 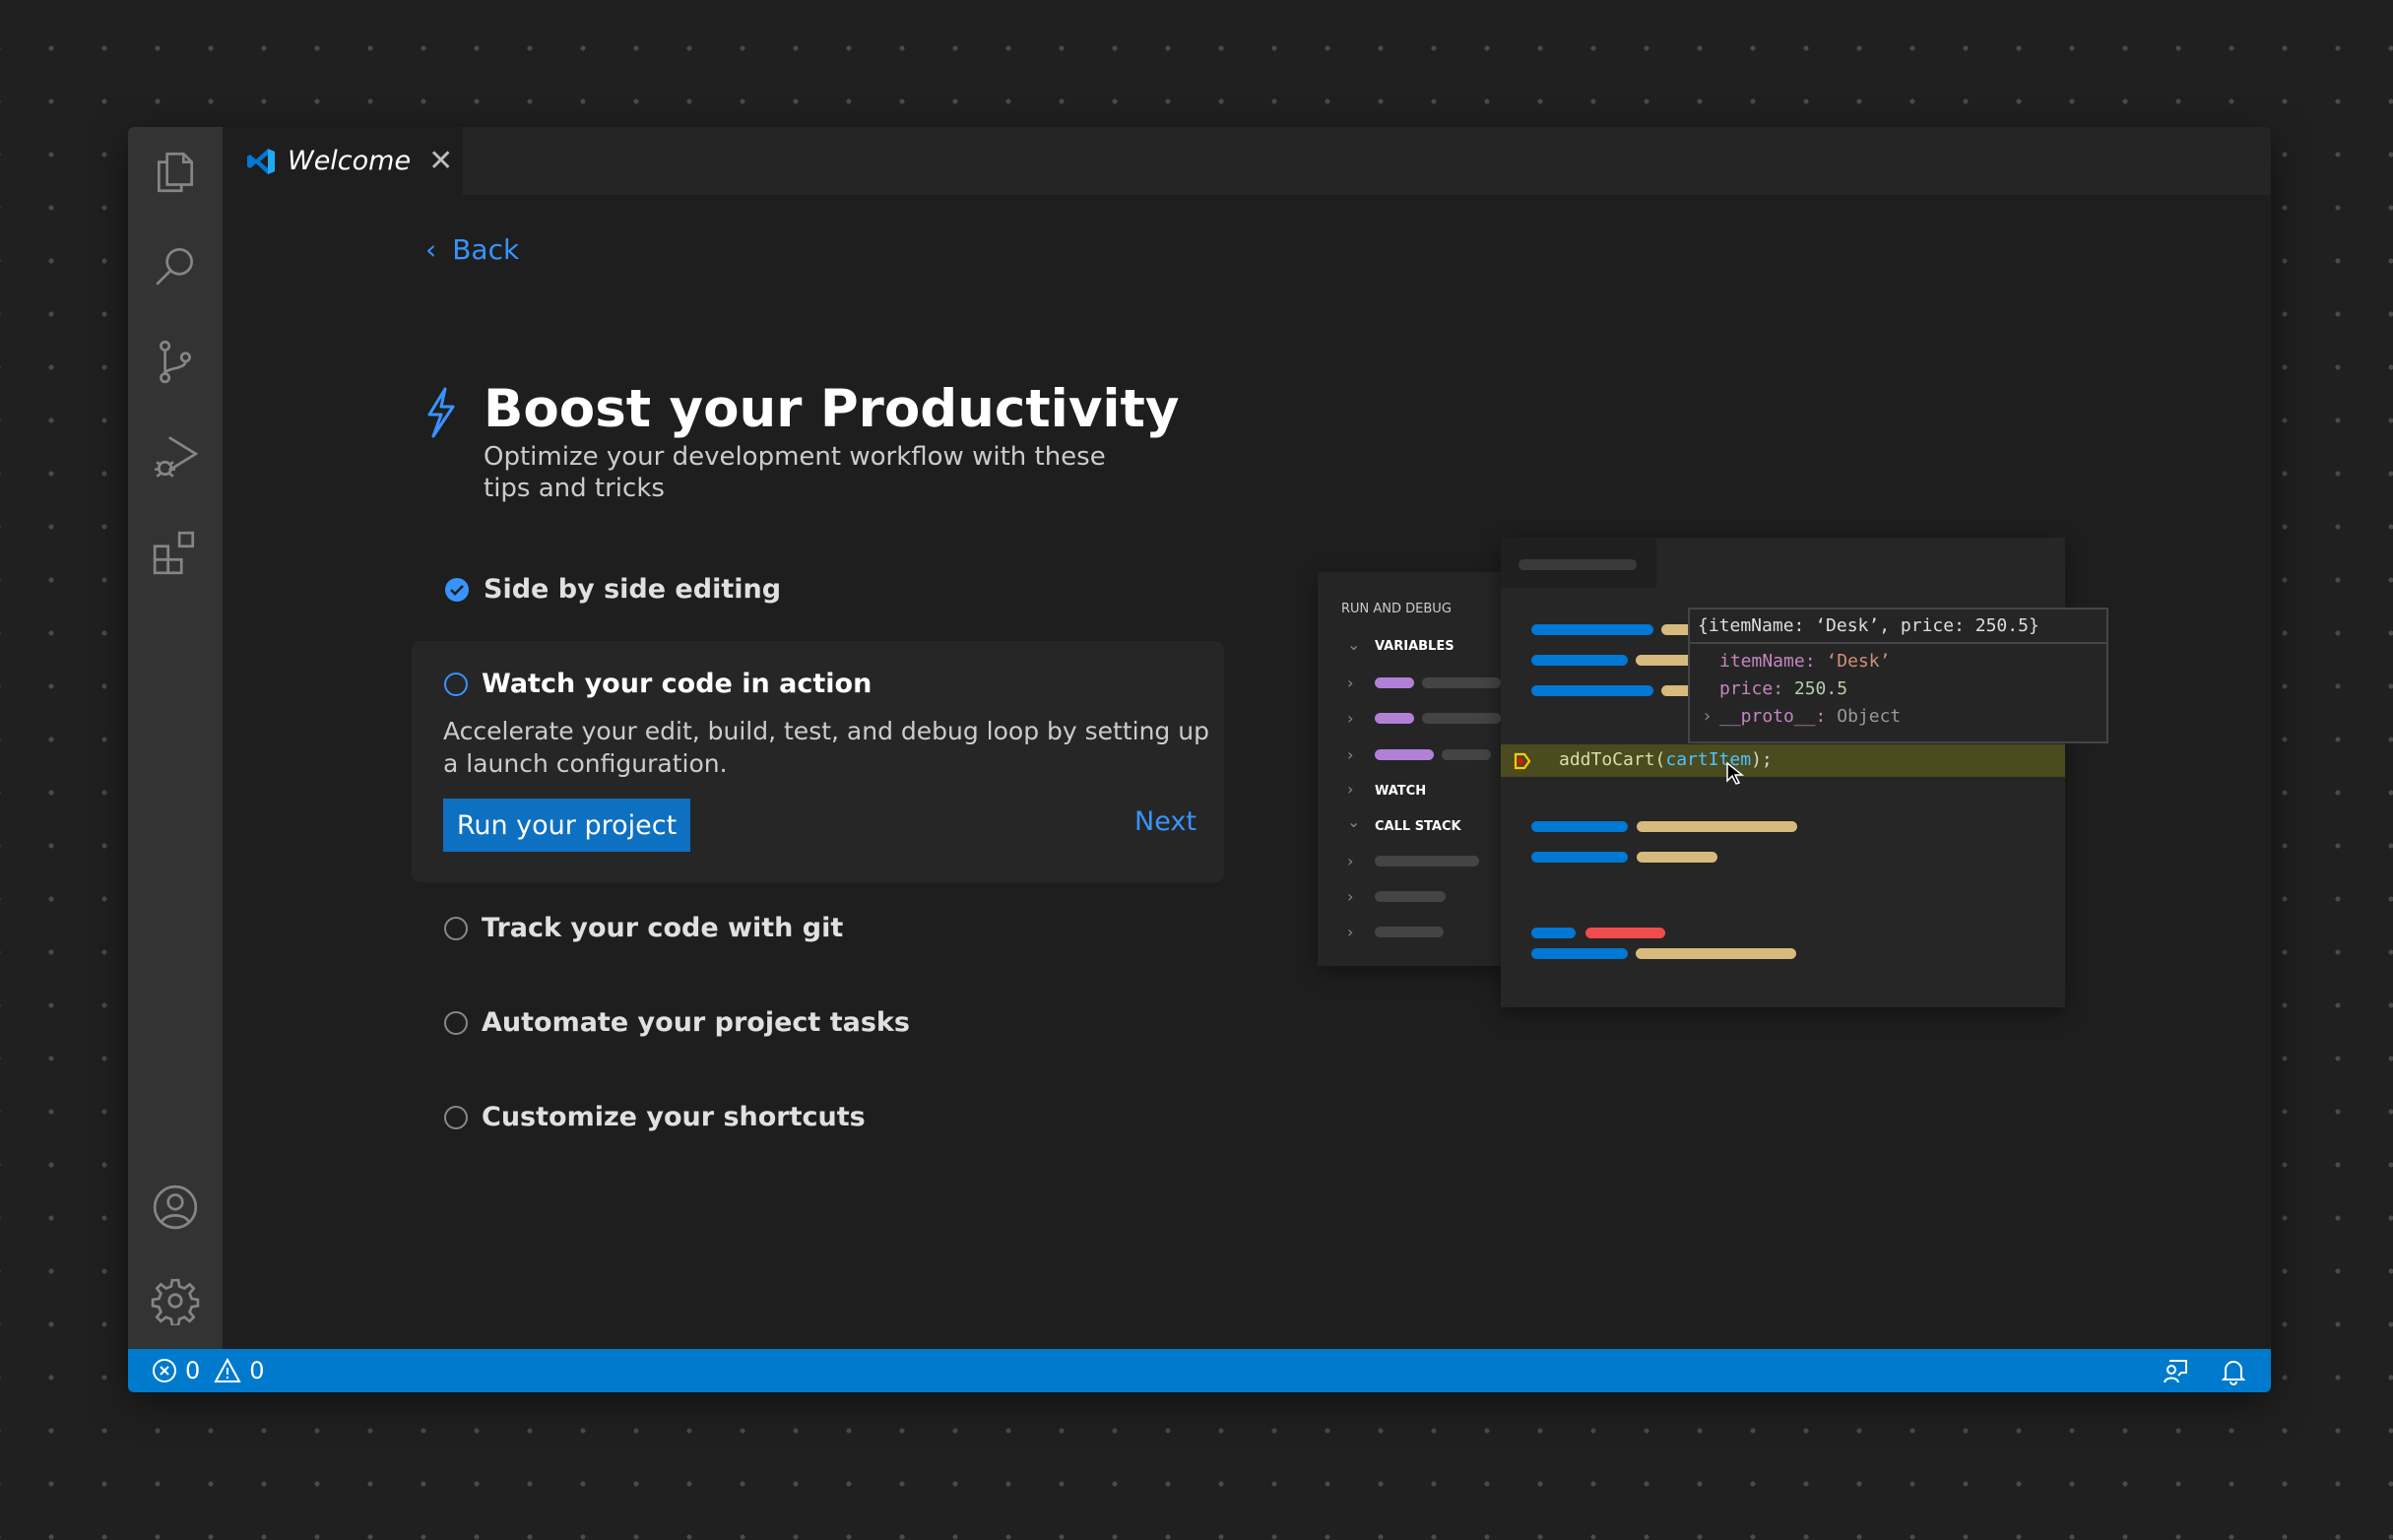 What do you see at coordinates (1199, 1370) in the screenshot?
I see `status-bar: 0 0` at bounding box center [1199, 1370].